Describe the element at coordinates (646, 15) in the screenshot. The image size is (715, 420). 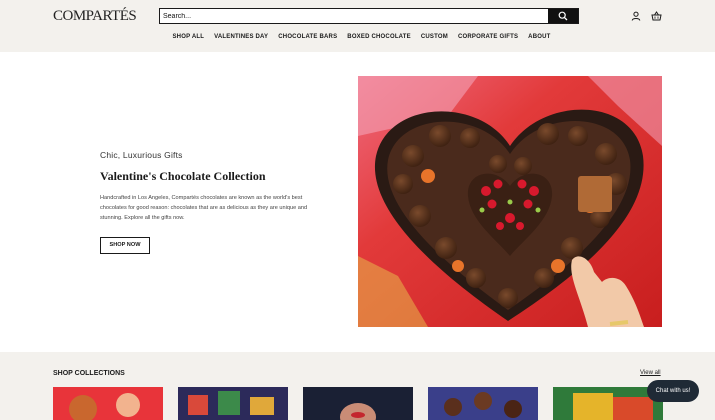
I see `header-actions` at that location.